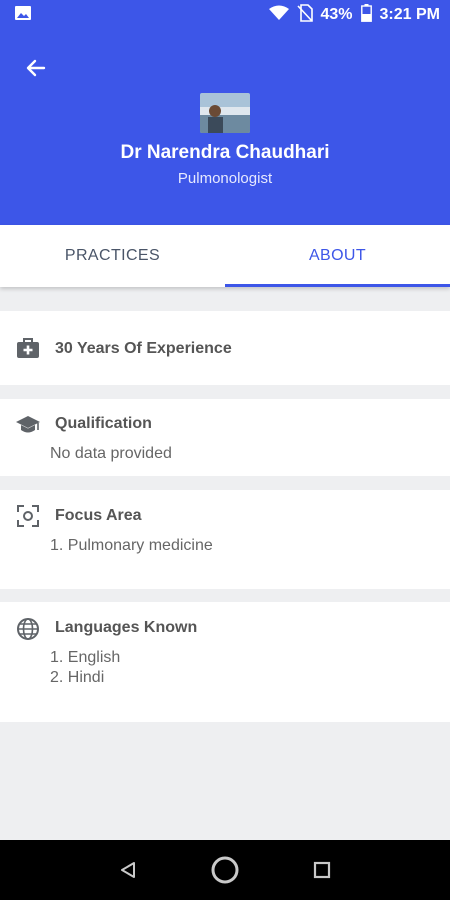 The width and height of the screenshot is (450, 900). I want to click on graduation-cap-icon, so click(28, 425).